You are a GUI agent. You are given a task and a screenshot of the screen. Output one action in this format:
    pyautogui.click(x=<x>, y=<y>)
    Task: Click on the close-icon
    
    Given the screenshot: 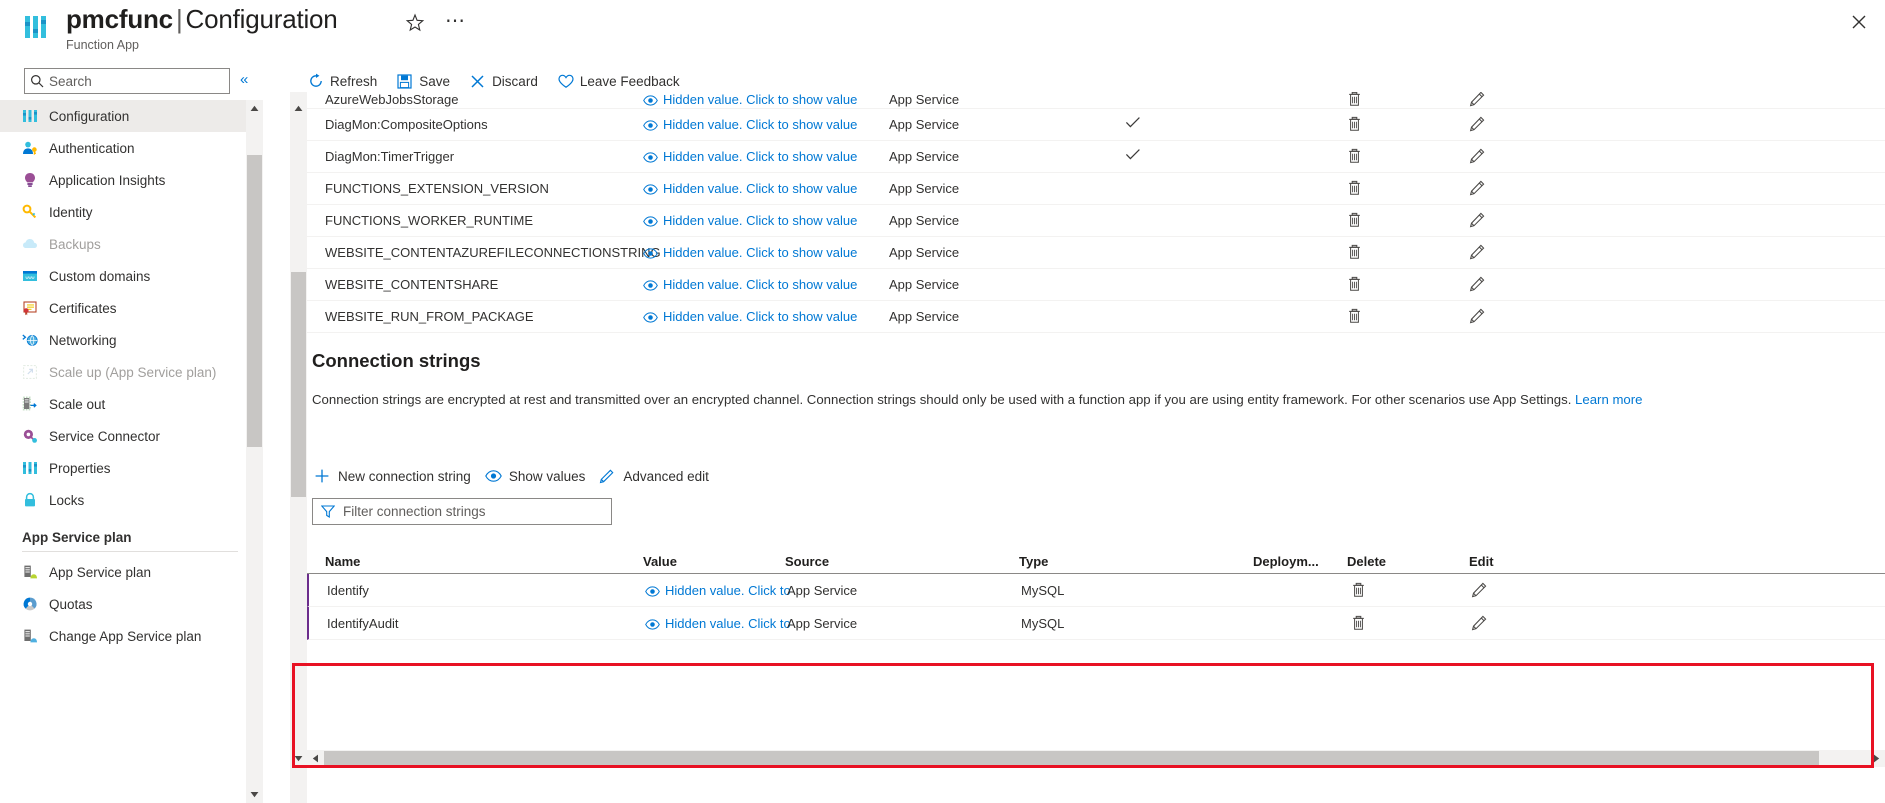 What is the action you would take?
    pyautogui.click(x=1859, y=22)
    